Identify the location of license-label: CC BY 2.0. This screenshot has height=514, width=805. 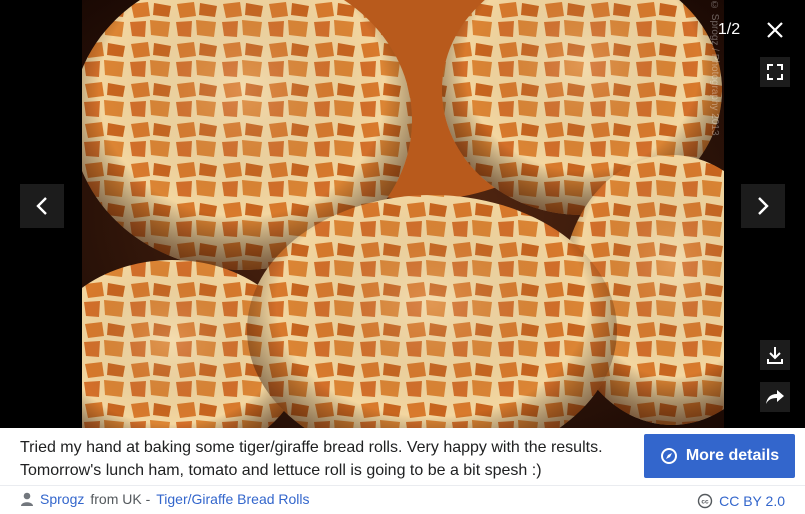
(752, 501).